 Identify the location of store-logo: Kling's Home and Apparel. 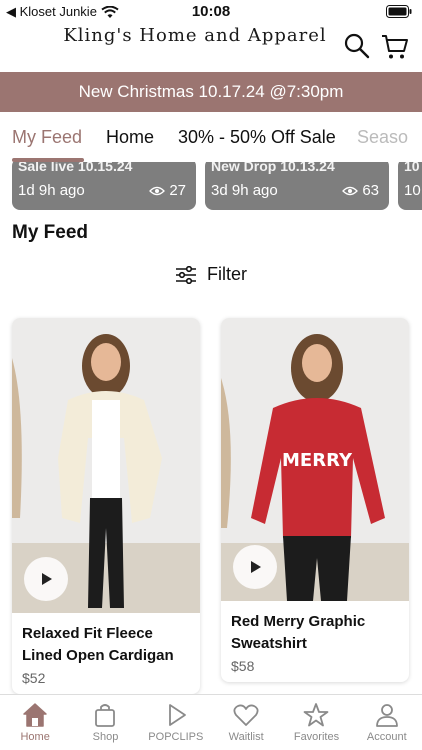
(195, 36).